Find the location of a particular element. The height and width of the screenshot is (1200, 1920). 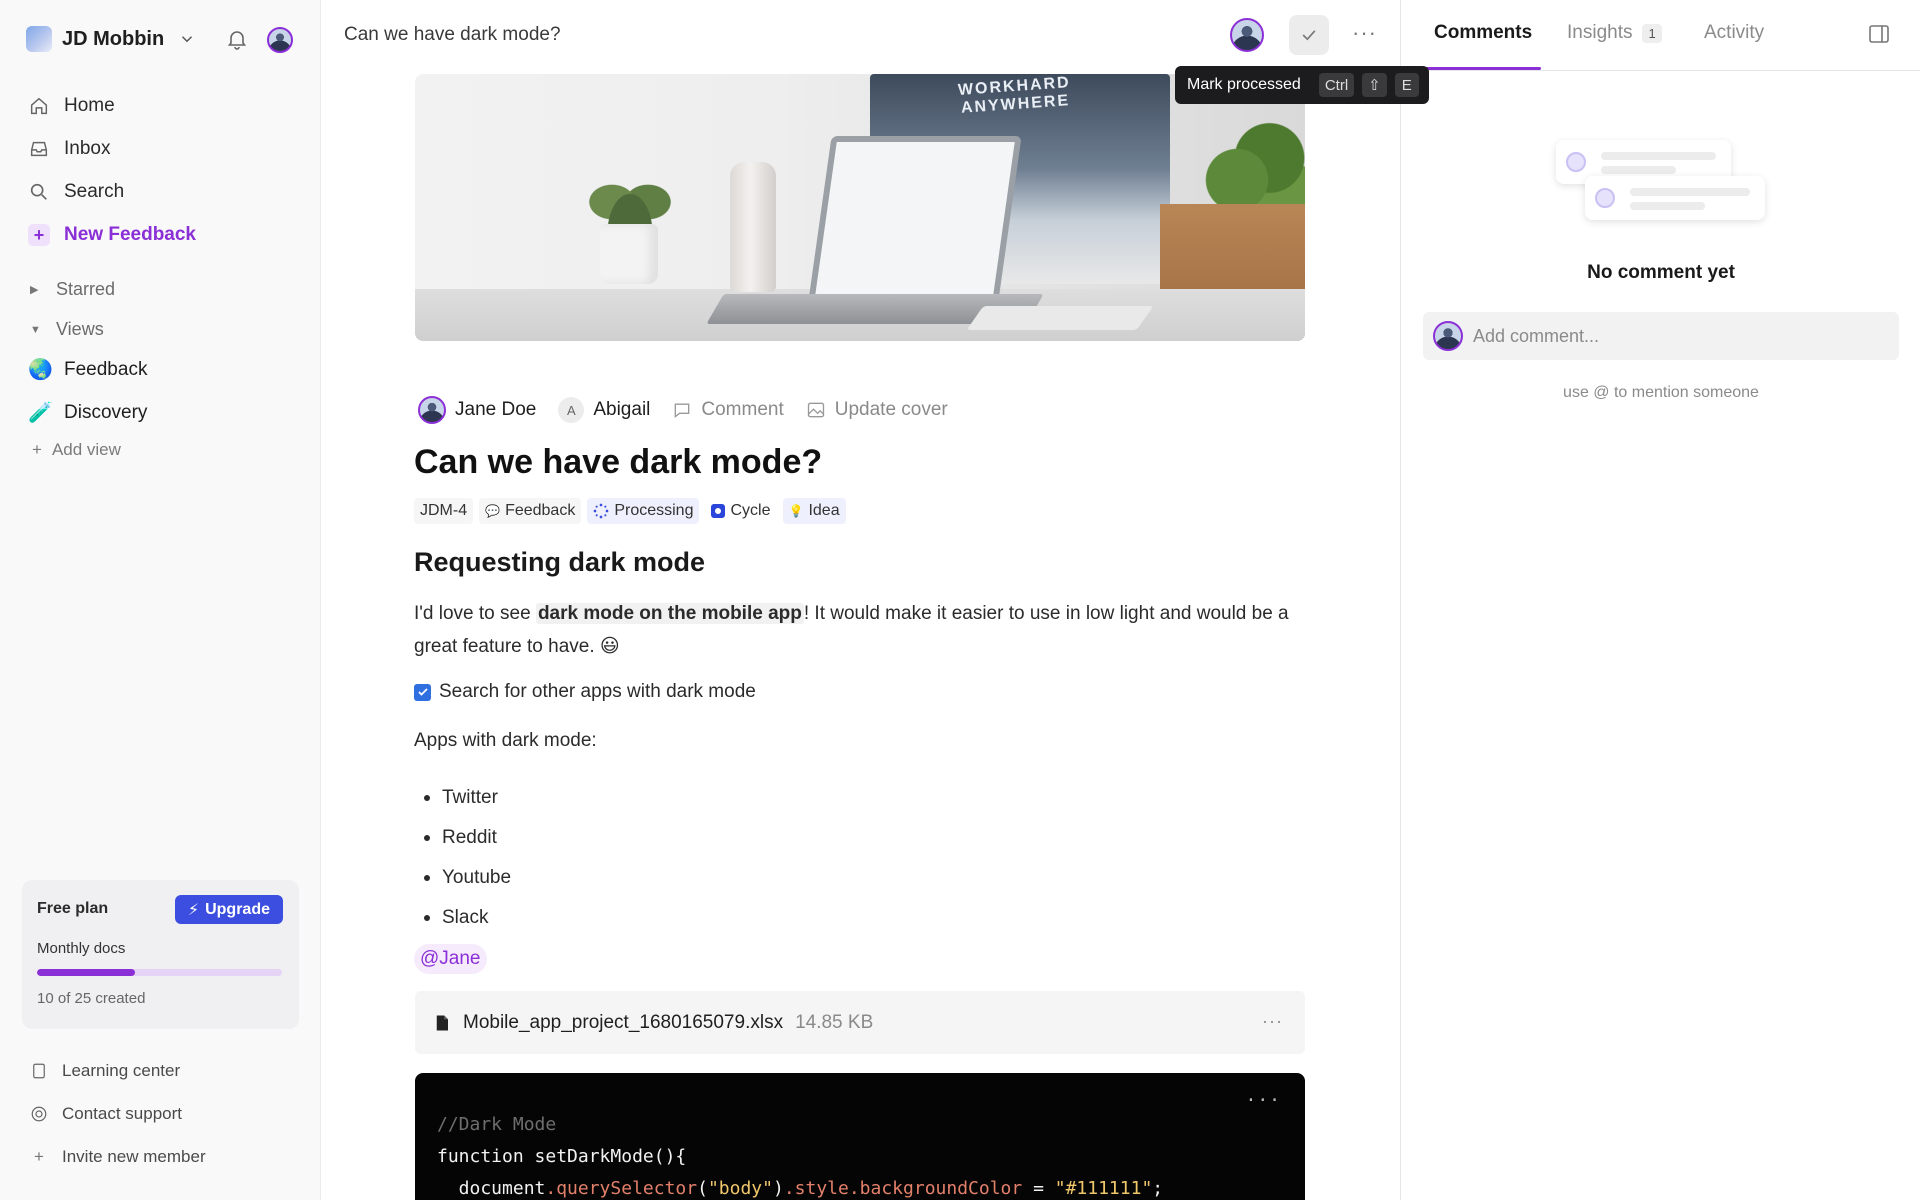

cover-plant-left is located at coordinates (630, 194).